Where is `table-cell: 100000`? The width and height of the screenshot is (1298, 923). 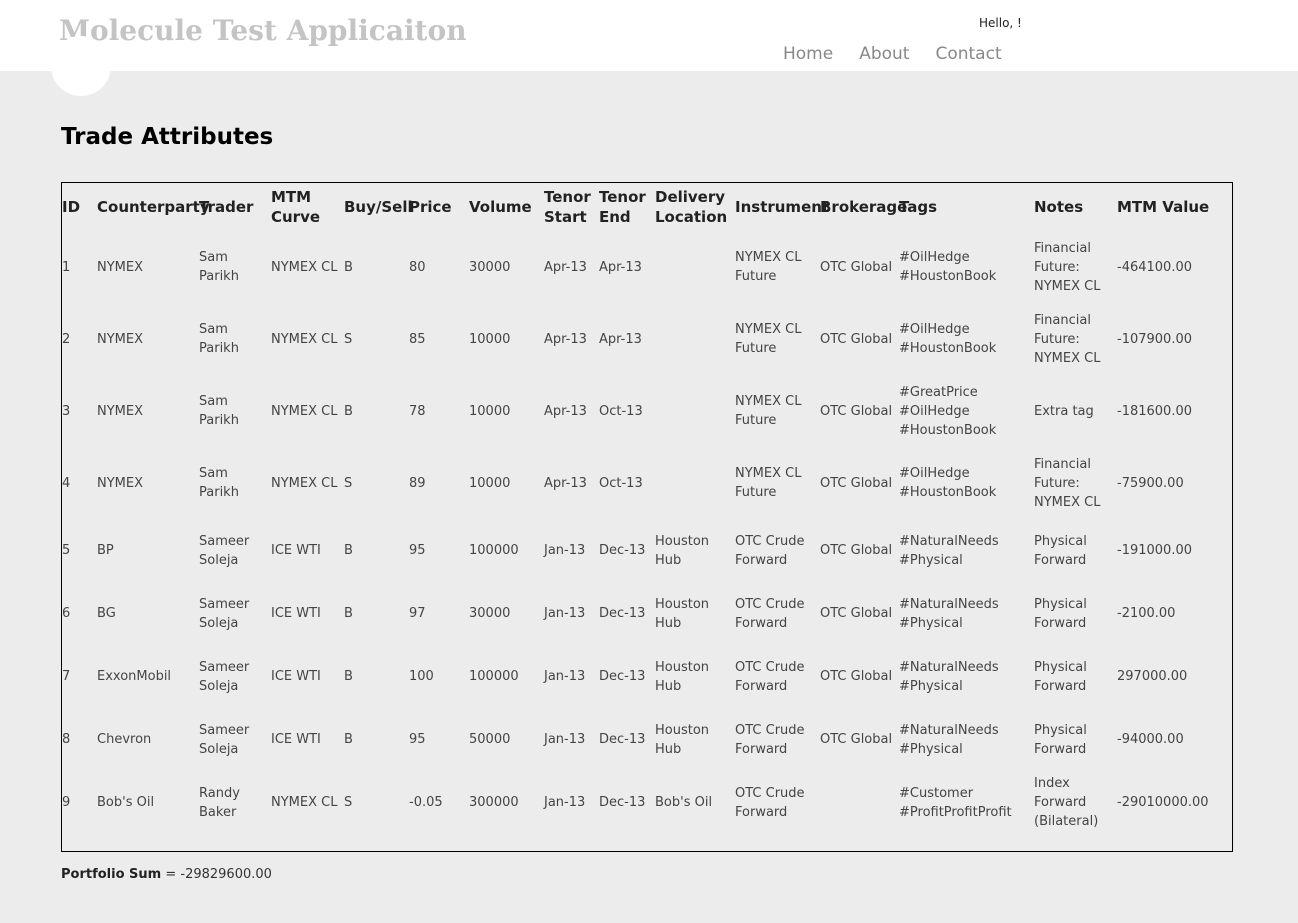 table-cell: 100000 is located at coordinates (494, 676).